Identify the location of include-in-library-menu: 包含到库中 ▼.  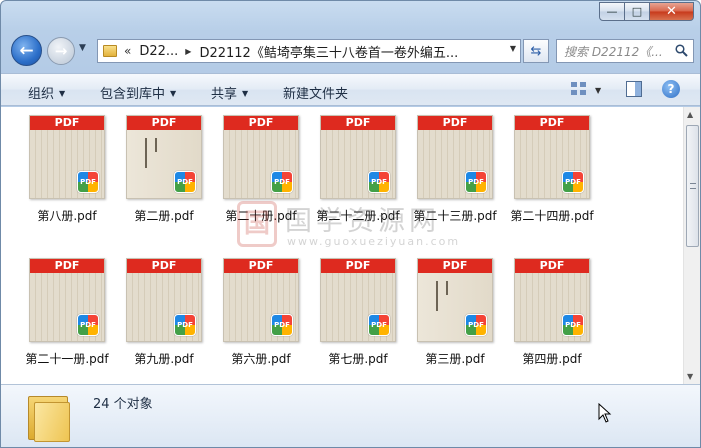
(138, 92).